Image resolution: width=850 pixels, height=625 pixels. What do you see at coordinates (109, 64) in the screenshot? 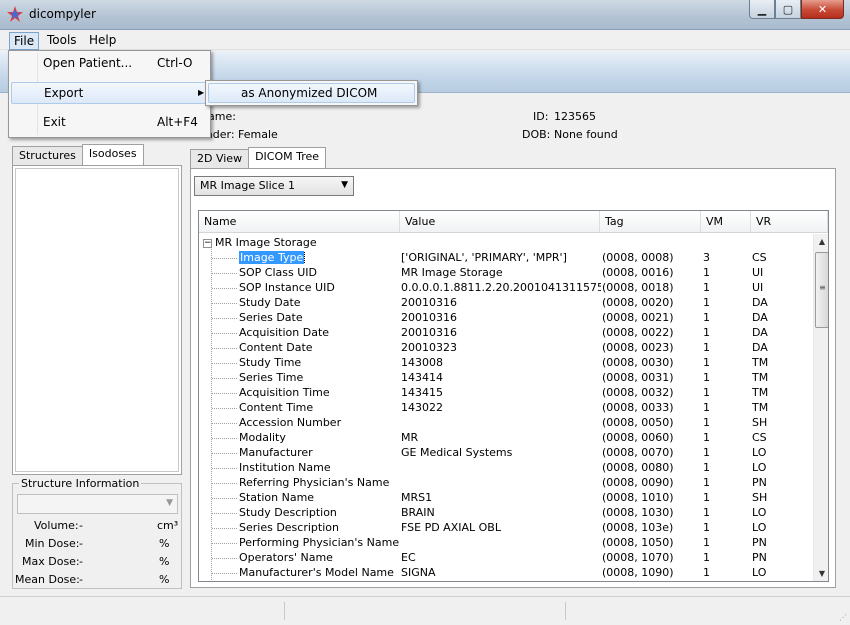
I see `menu-item-open-patient: Open Patient... Ctrl-O` at bounding box center [109, 64].